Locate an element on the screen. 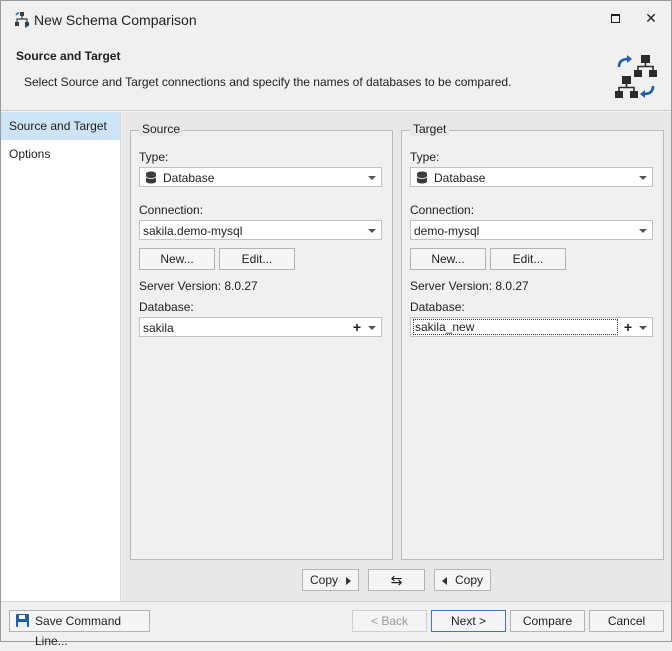  page-title: Source and Target is located at coordinates (68, 56).